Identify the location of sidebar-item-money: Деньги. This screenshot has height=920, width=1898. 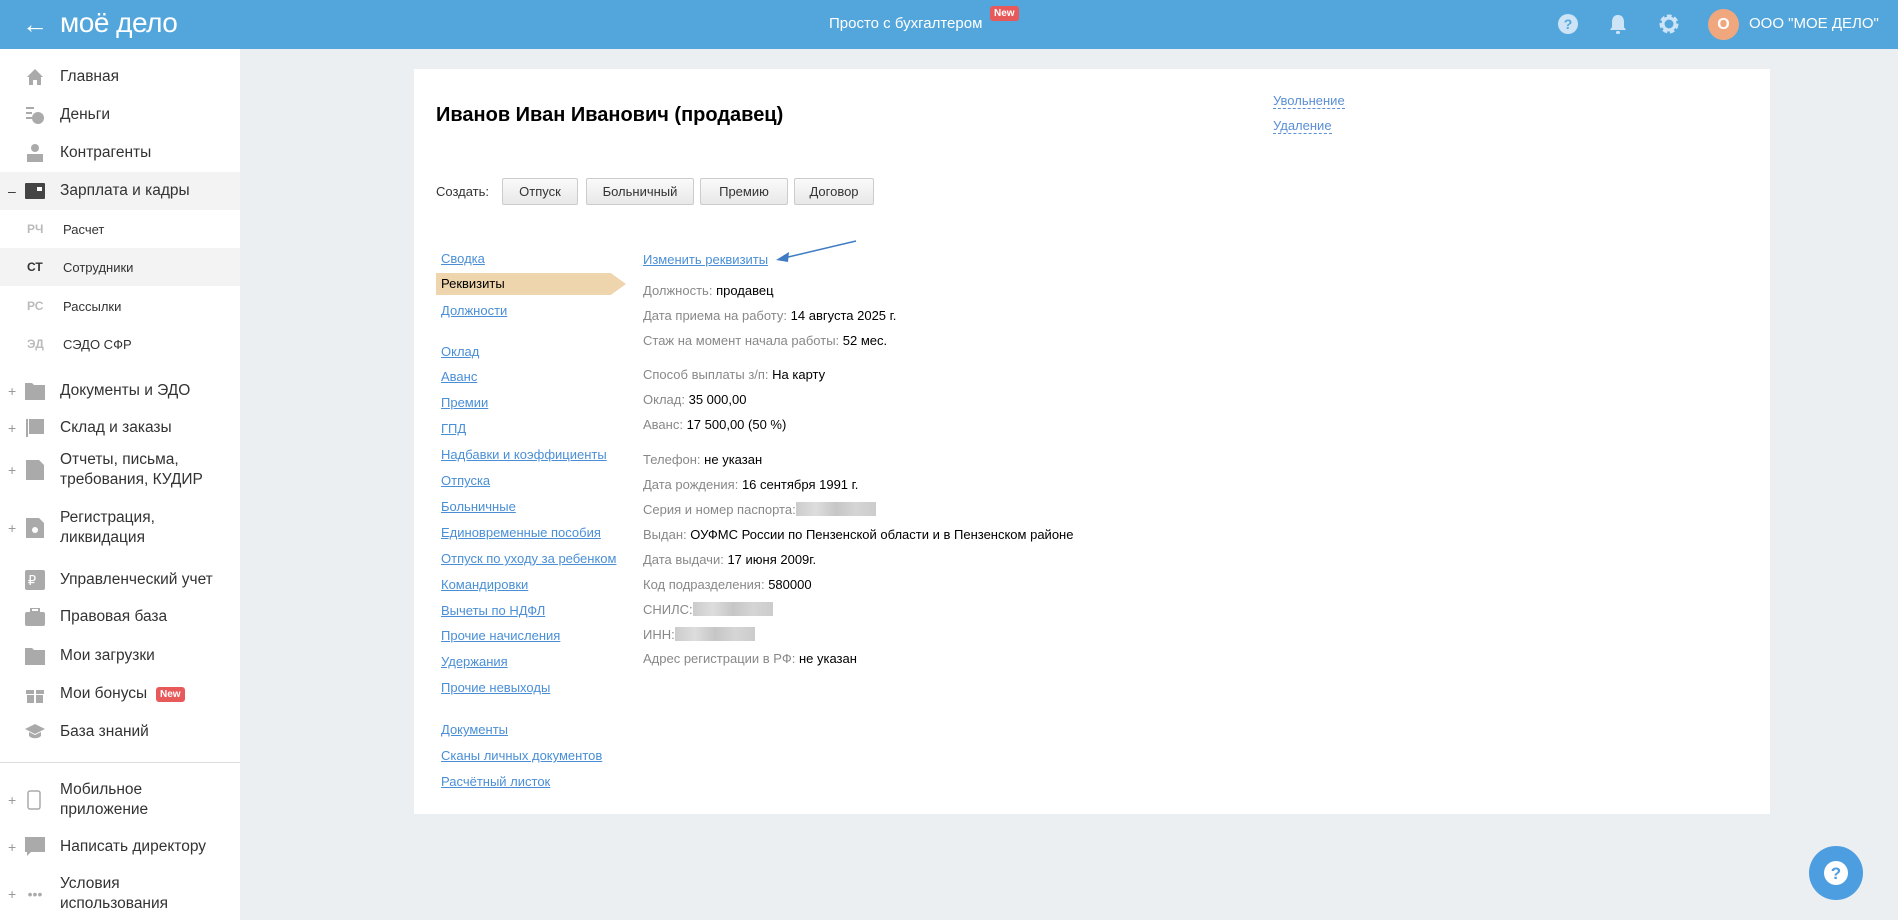
(120, 115).